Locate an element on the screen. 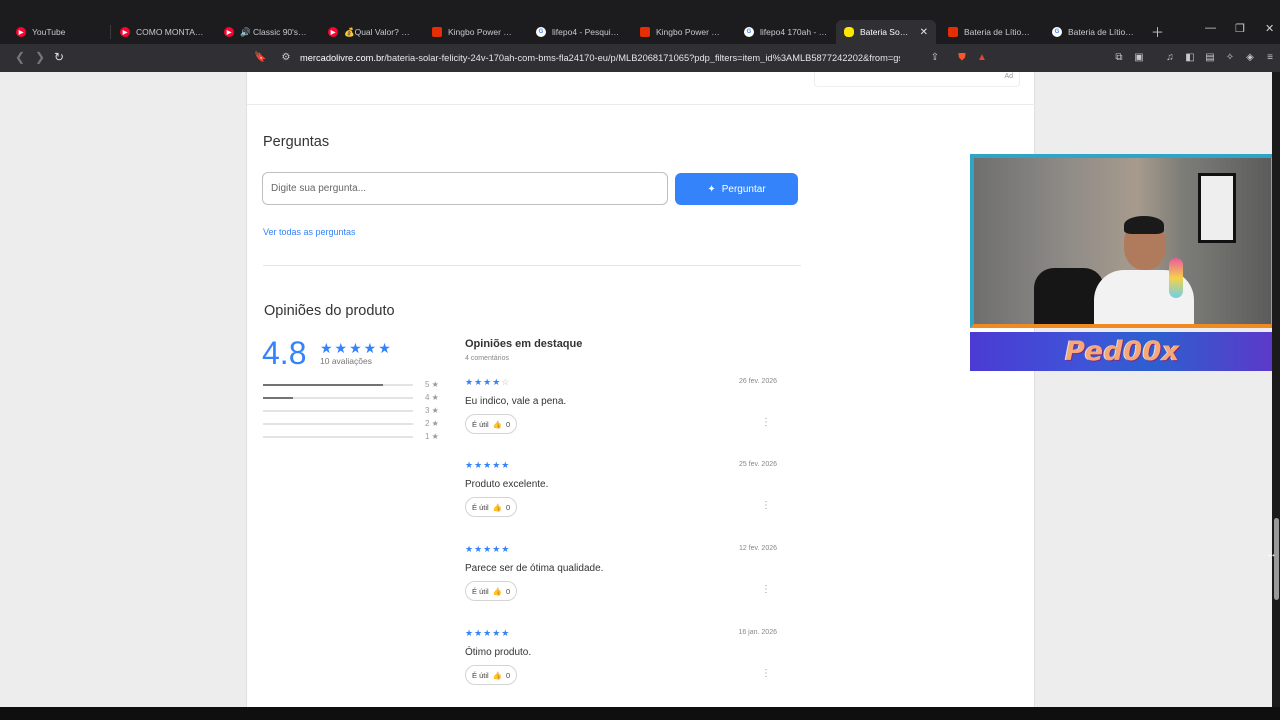  distribution-label: 4 ★ is located at coordinates (432, 397).